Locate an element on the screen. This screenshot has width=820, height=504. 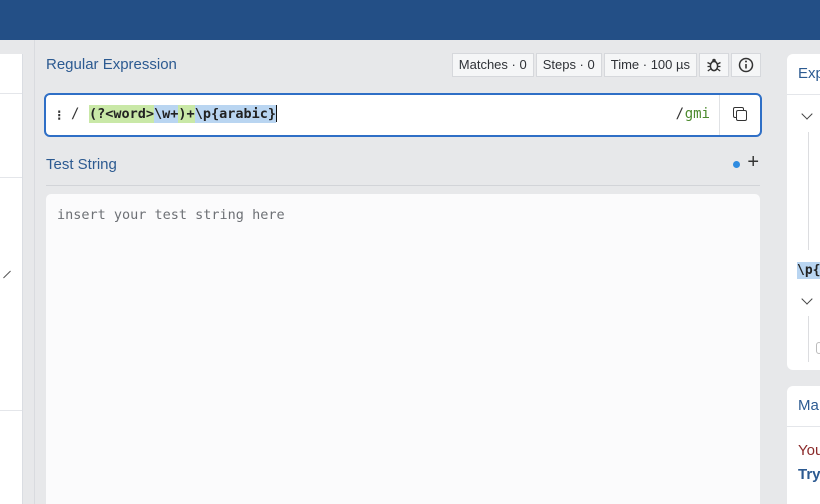
match-info-divider is located at coordinates (803, 426).